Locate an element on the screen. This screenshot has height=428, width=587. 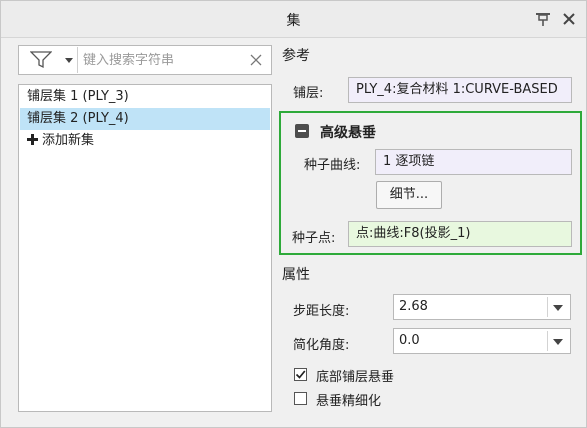
add-new-set-button: 添加新集 is located at coordinates (57, 141).